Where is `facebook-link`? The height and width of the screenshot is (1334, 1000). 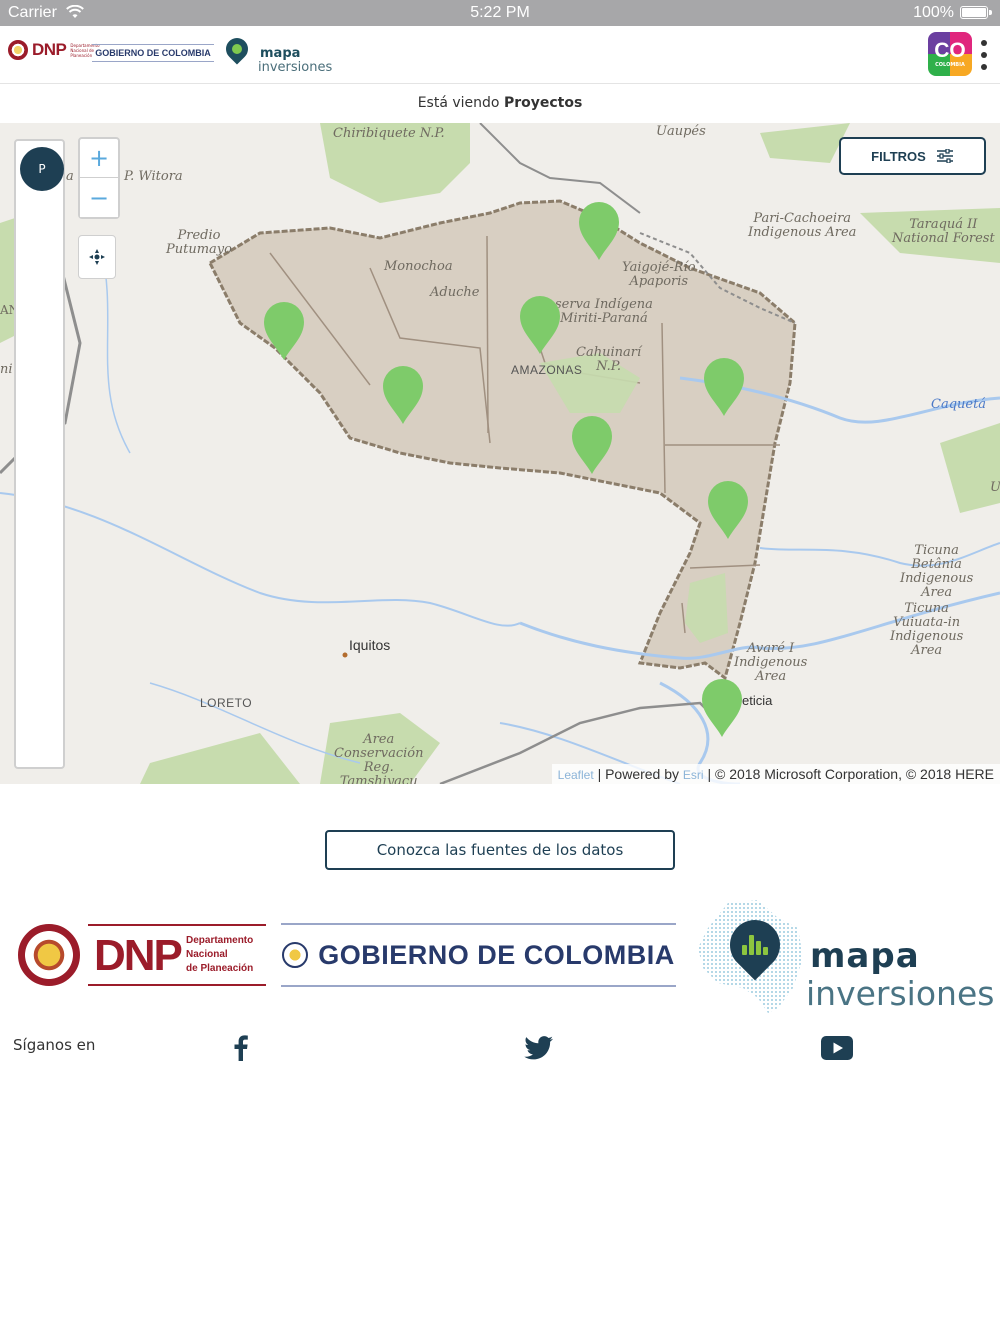
facebook-link is located at coordinates (241, 1048).